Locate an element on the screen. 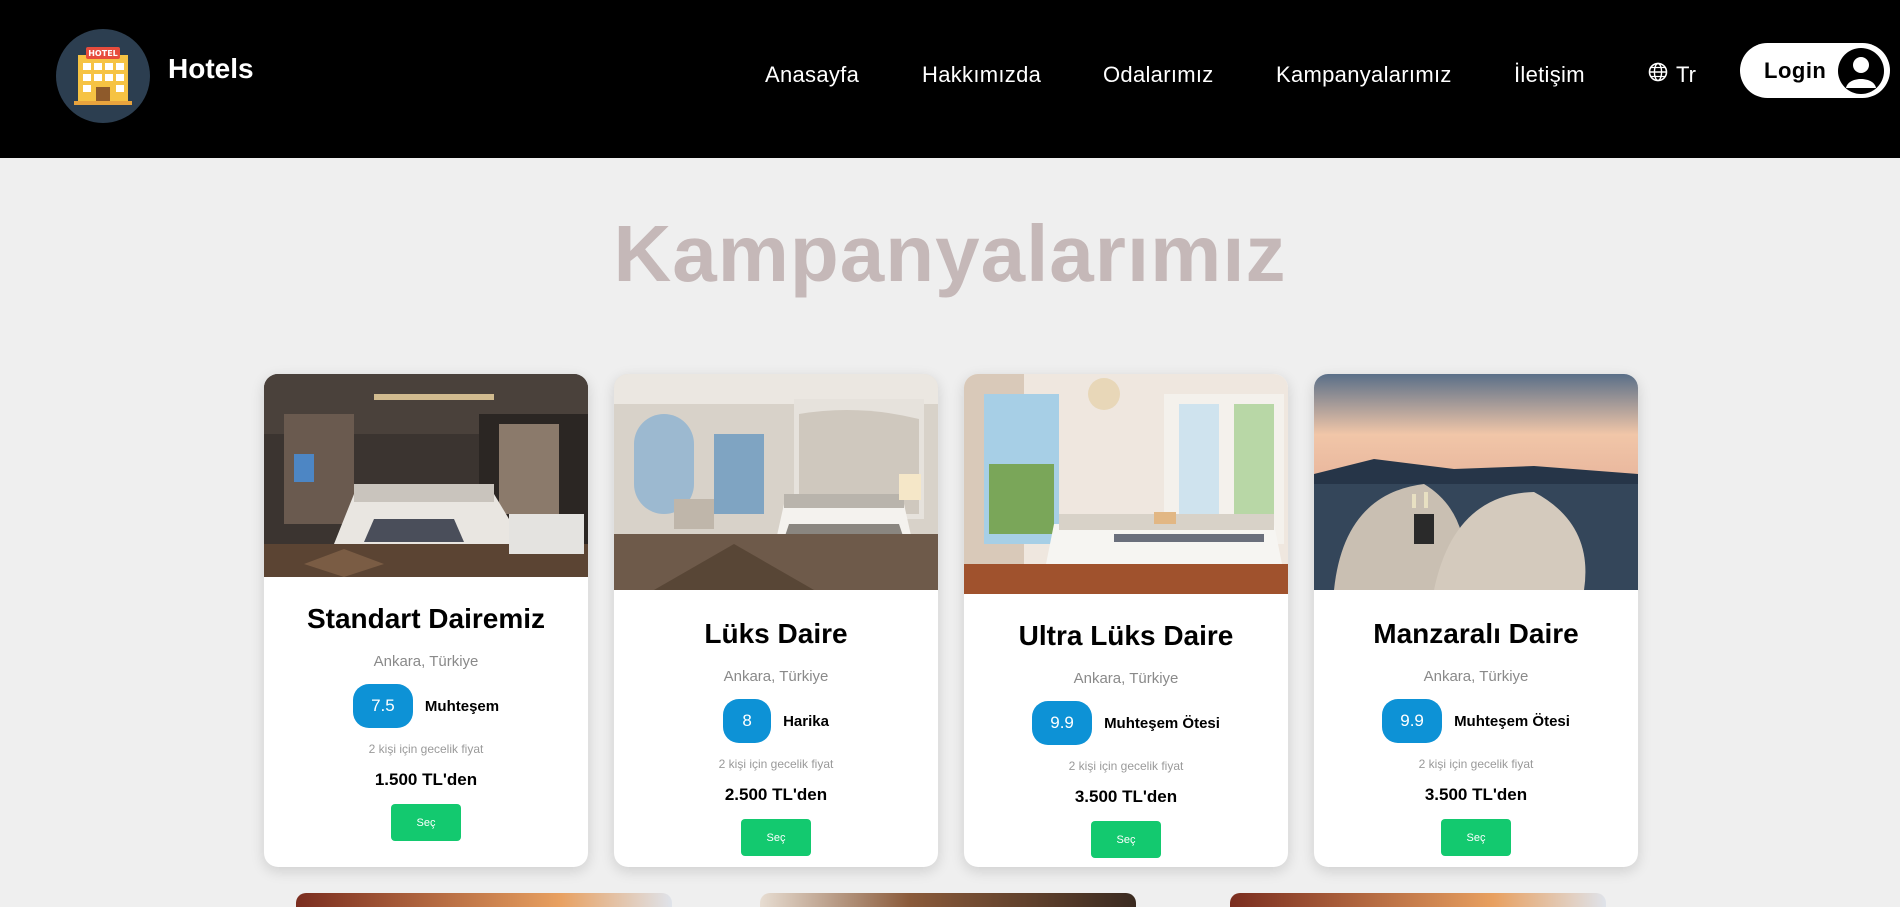 The image size is (1900, 907). rating-badge: 8 is located at coordinates (747, 721).